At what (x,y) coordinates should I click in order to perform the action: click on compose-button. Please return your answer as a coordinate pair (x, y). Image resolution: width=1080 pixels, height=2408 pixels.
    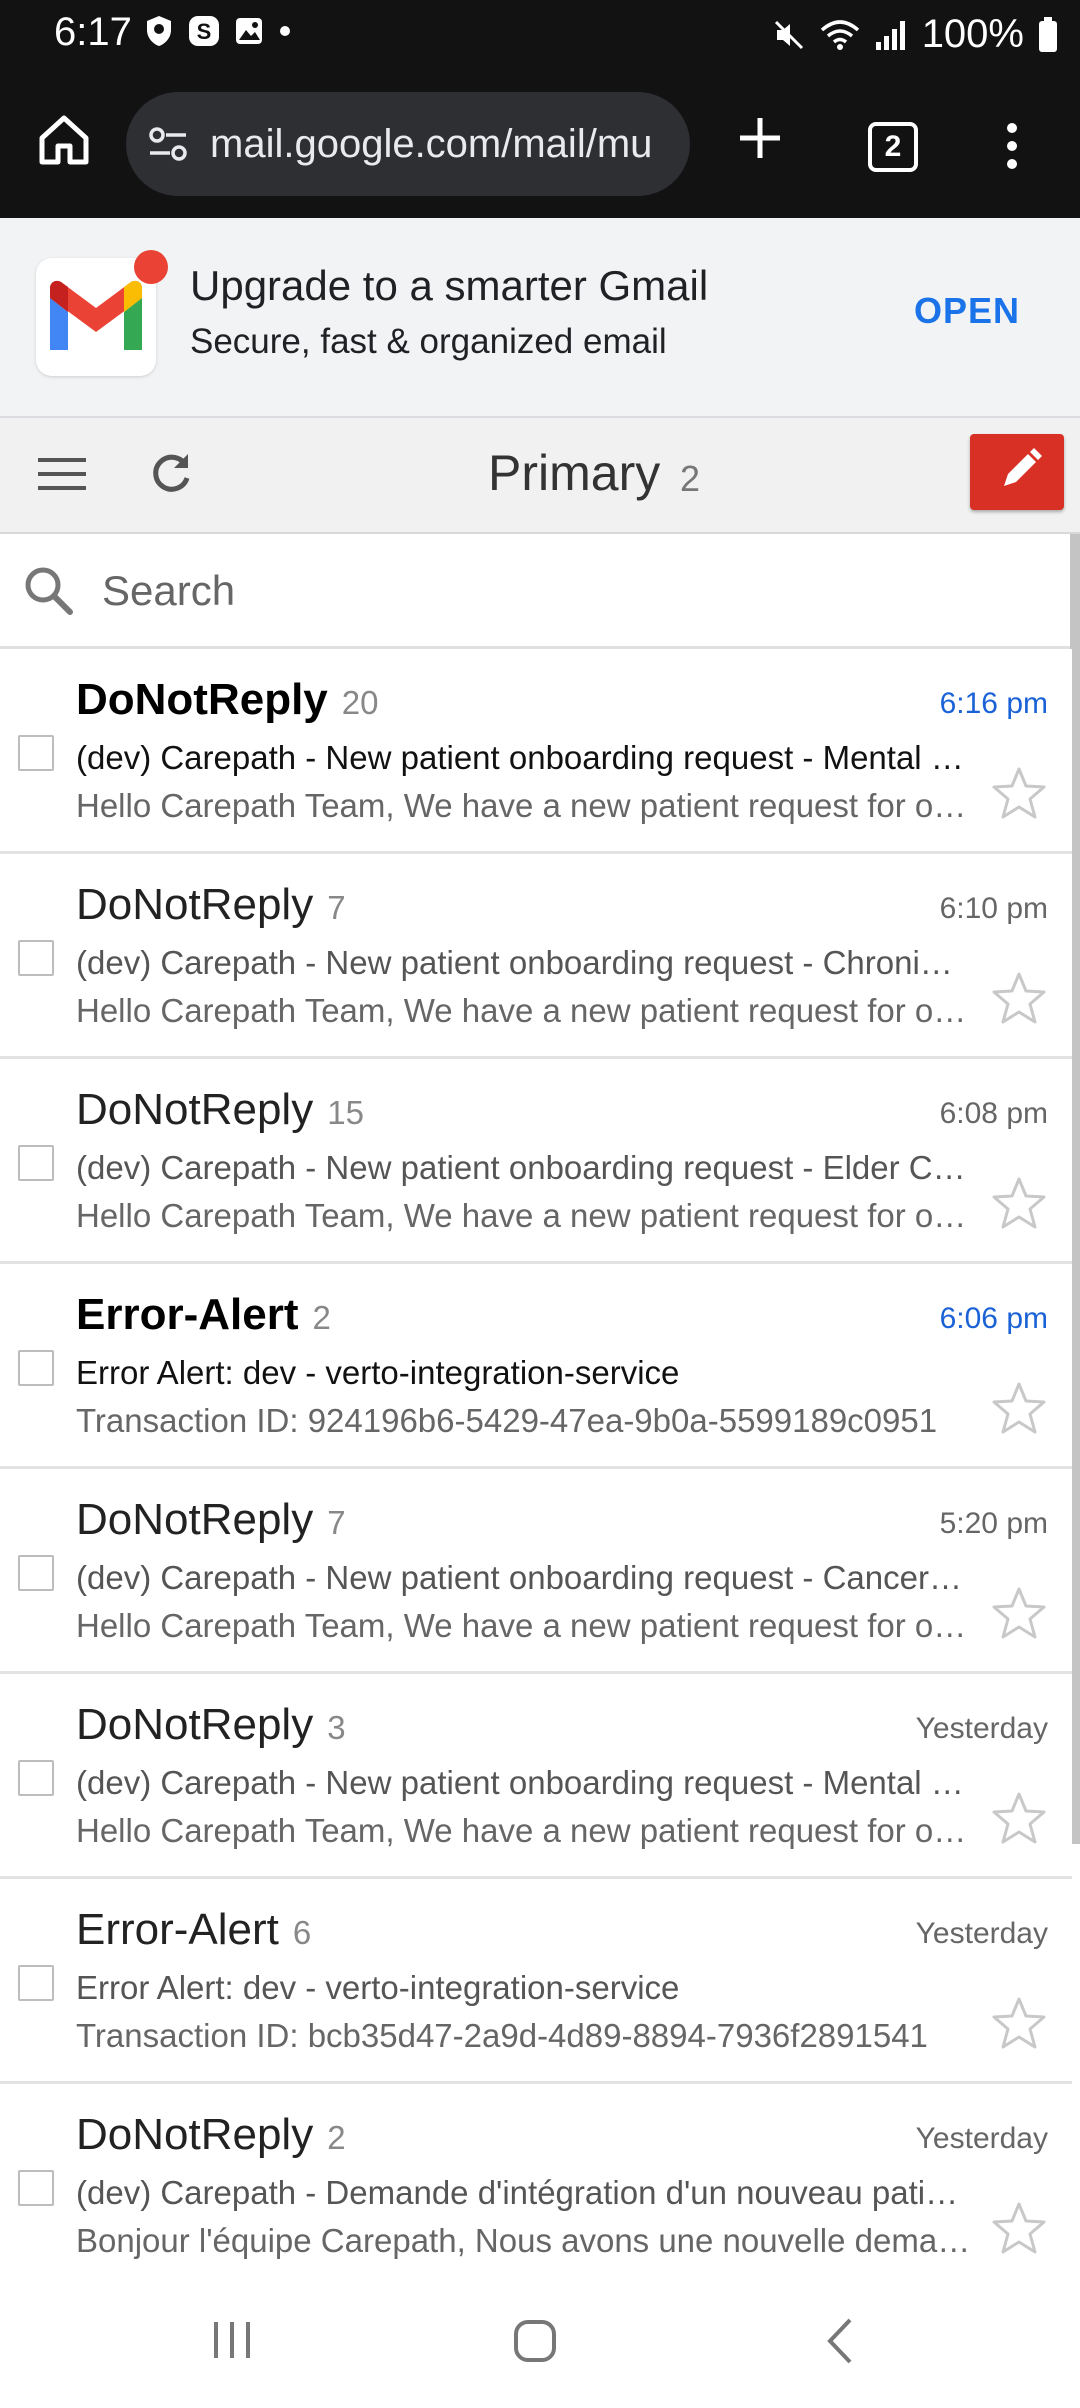
    Looking at the image, I should click on (1017, 472).